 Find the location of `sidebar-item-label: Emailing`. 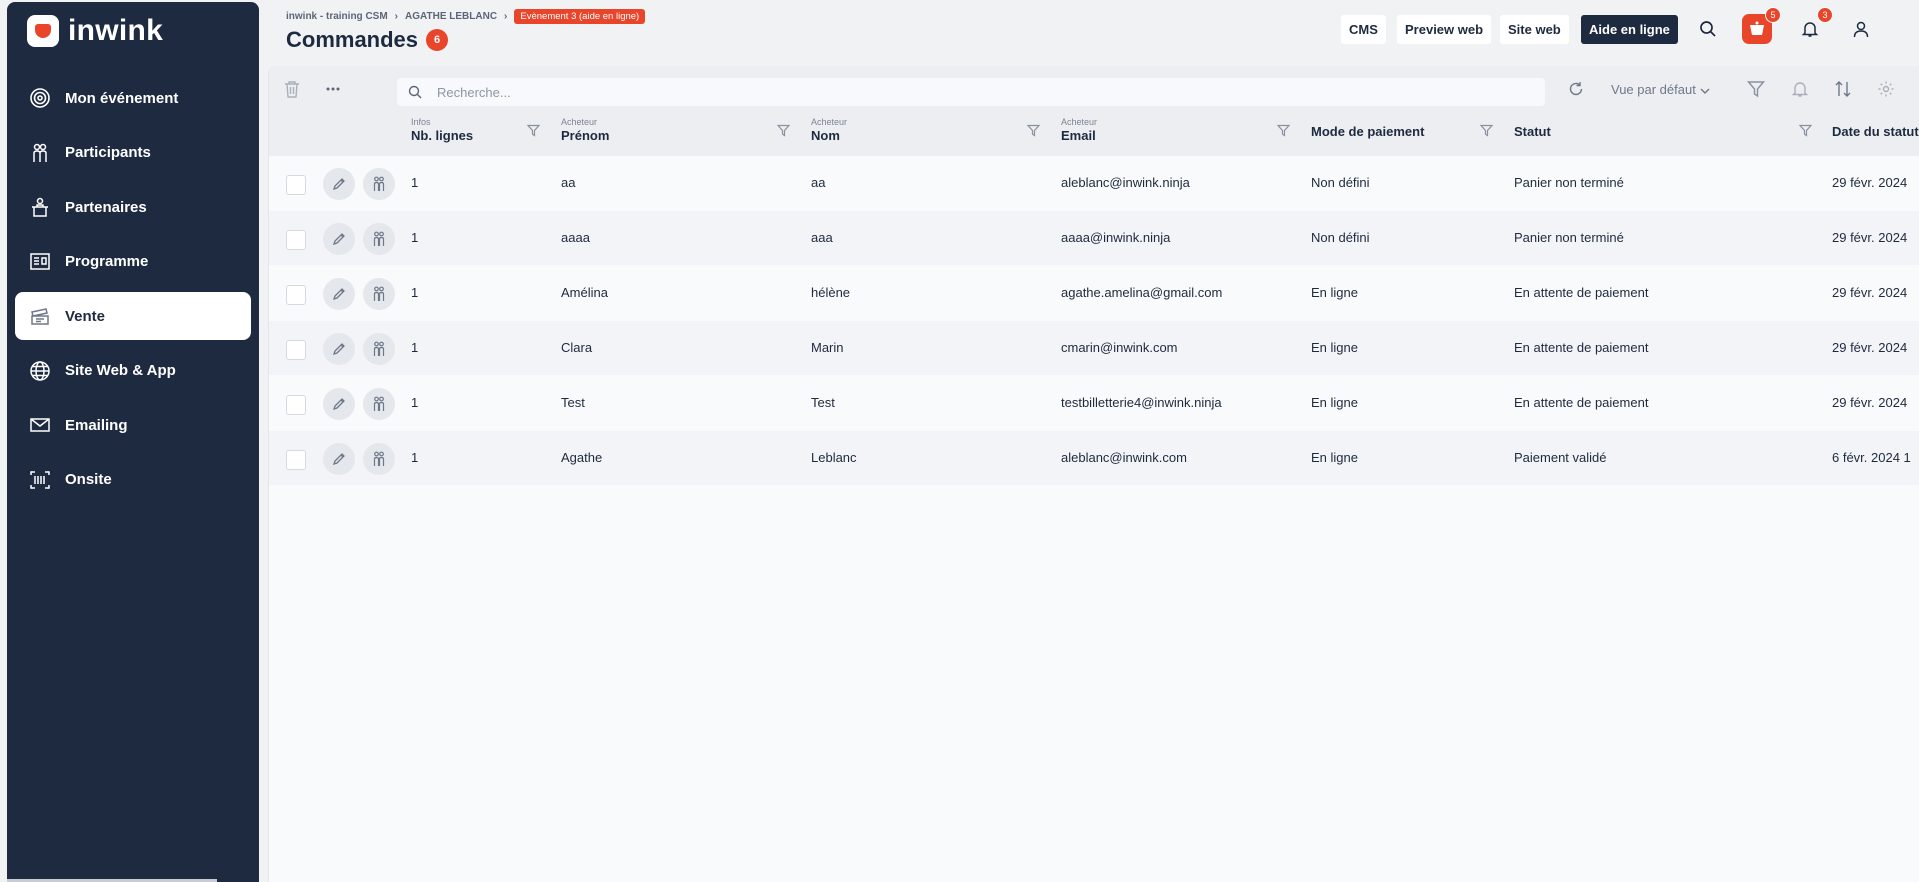

sidebar-item-label: Emailing is located at coordinates (96, 425).